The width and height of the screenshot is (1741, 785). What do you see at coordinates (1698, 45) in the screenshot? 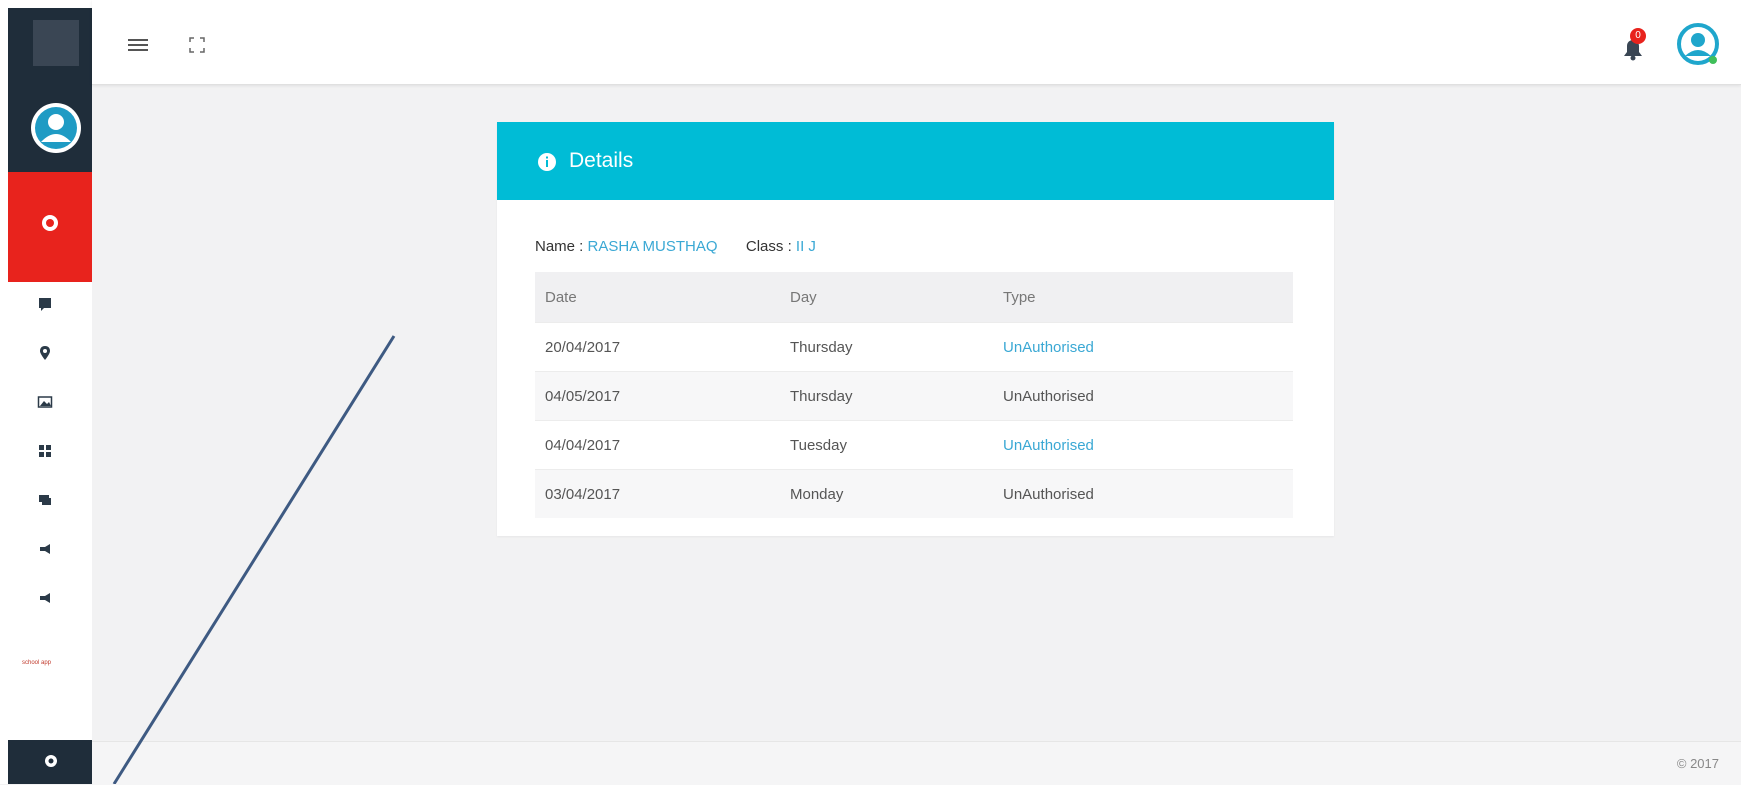
I see `user-menu-icon` at bounding box center [1698, 45].